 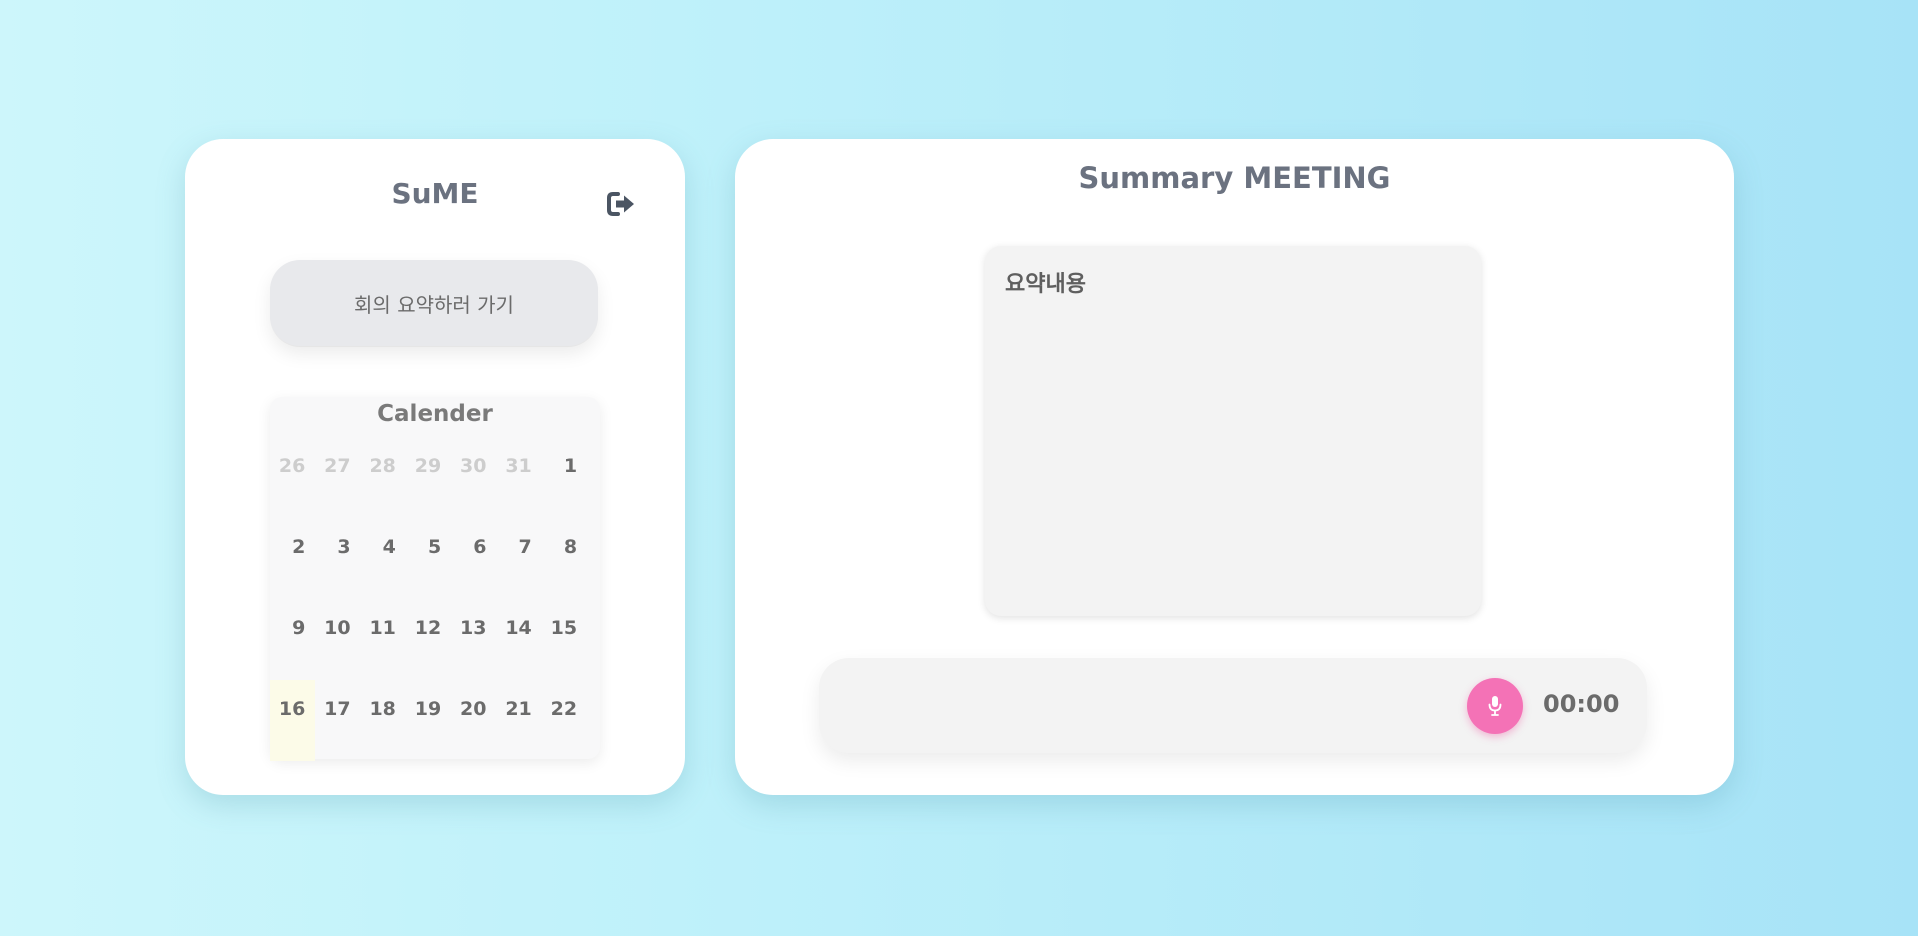 I want to click on calendar-day: 19, so click(x=428, y=720).